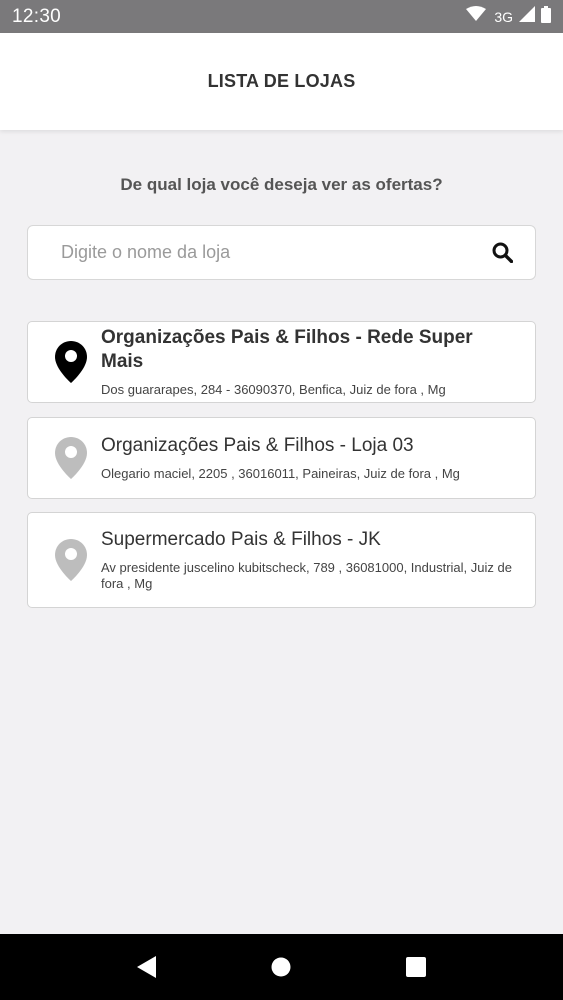 This screenshot has height=1000, width=563. What do you see at coordinates (37, 16) in the screenshot?
I see `status-time: 12:30` at bounding box center [37, 16].